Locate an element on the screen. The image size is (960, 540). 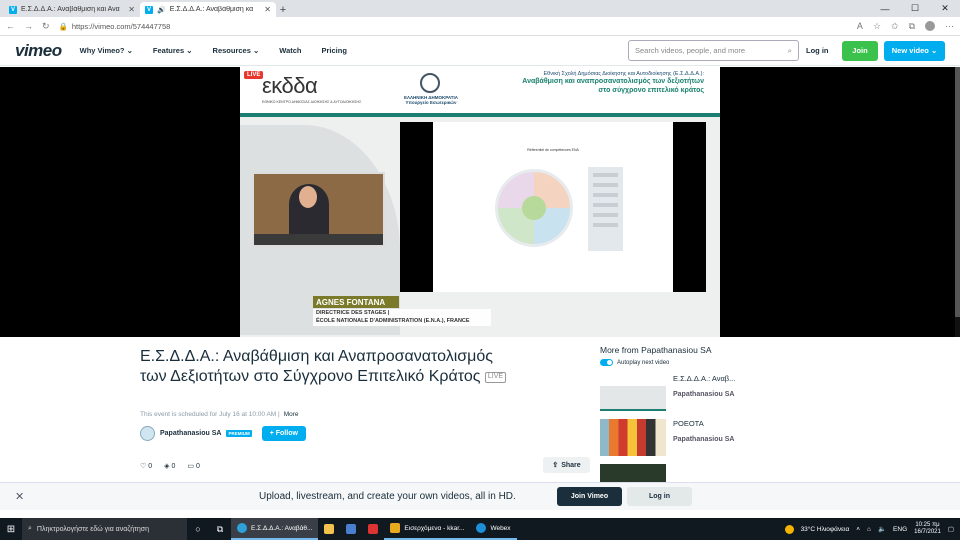
task-view-icon: ⧉ is located at coordinates (220, 529).